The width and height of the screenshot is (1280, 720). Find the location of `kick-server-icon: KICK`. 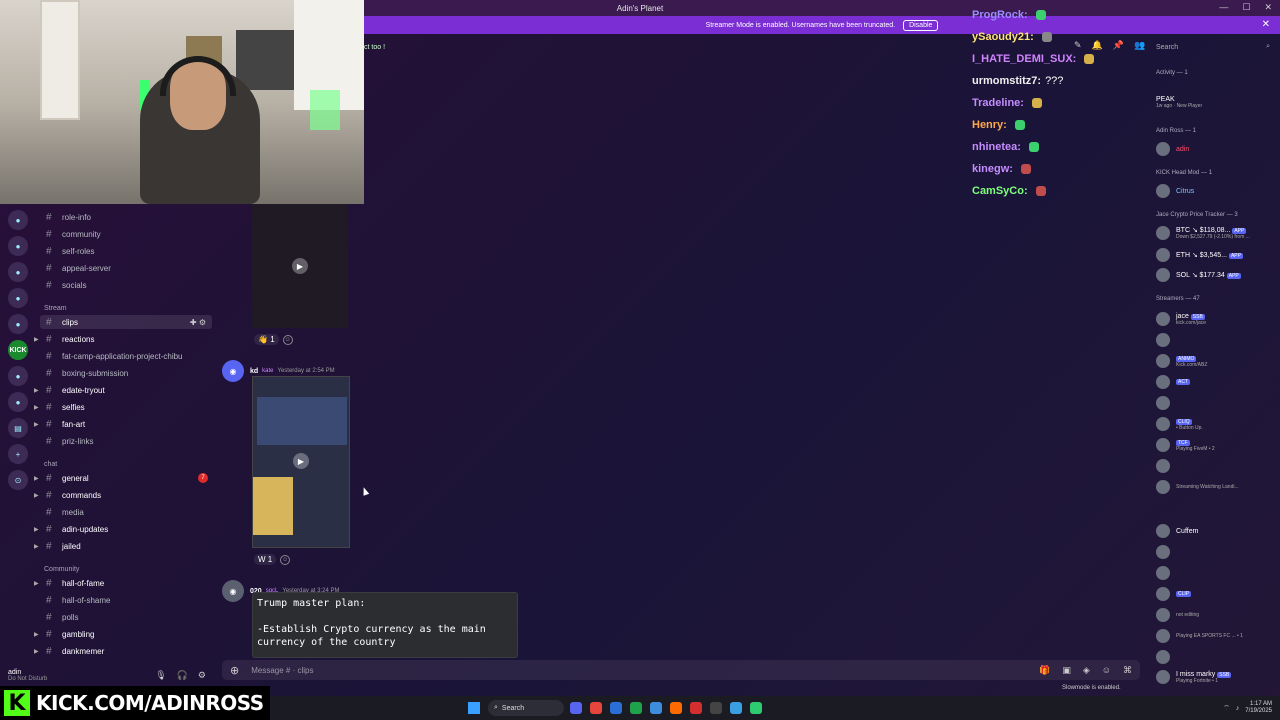

kick-server-icon: KICK is located at coordinates (18, 350).